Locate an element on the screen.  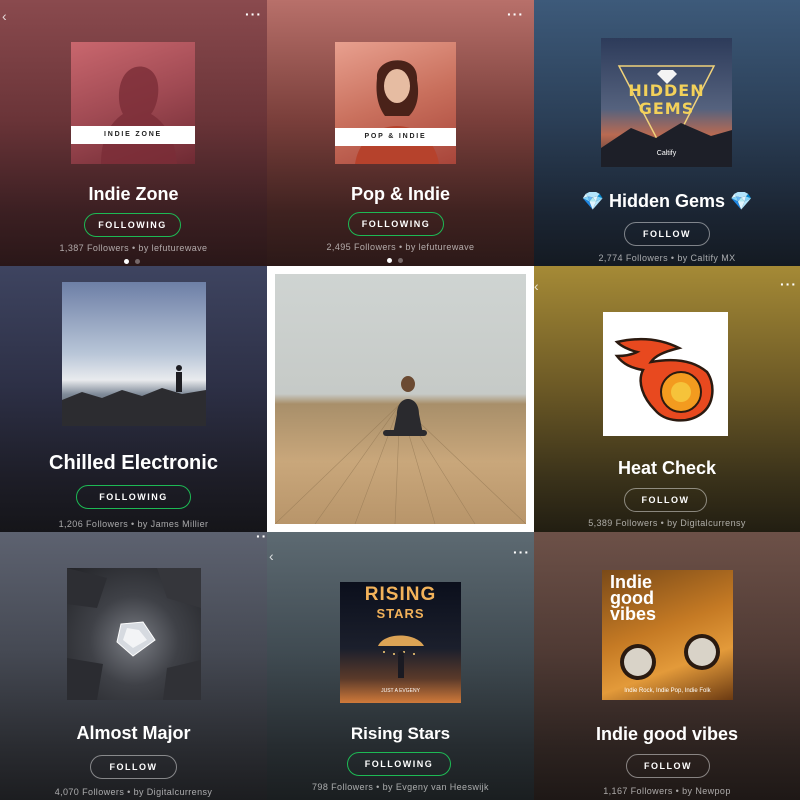
playlist-meta: 2,495 Followers • by lefuturewave is located at coordinates (400, 247).